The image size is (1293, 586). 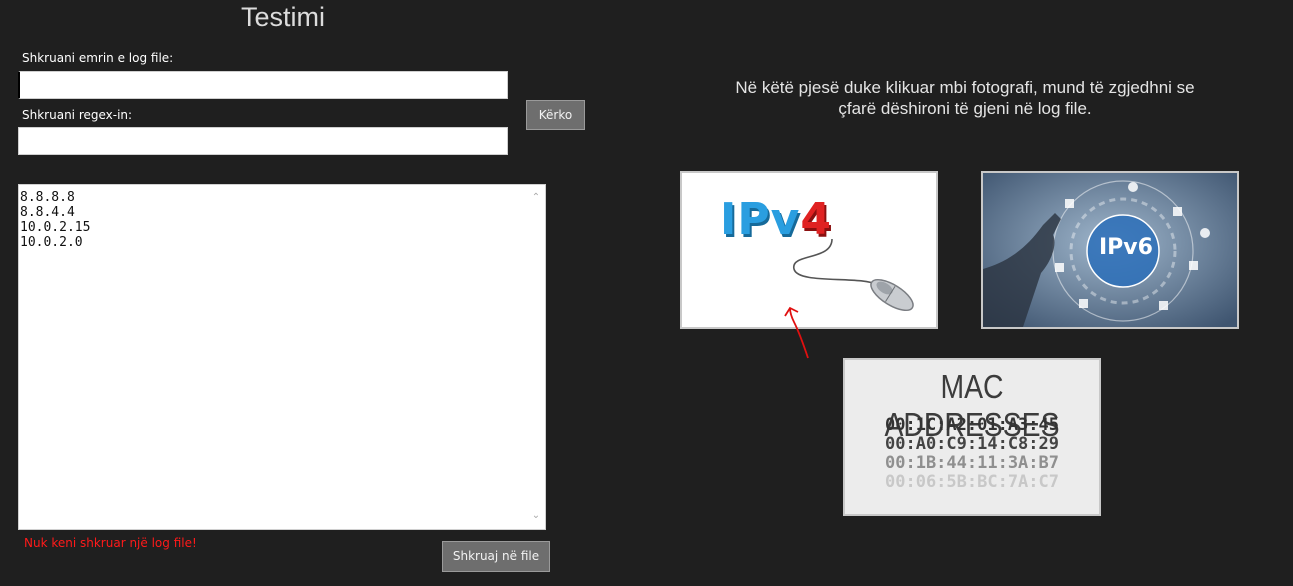 I want to click on result-line: 10.0.2.15, so click(x=55, y=227).